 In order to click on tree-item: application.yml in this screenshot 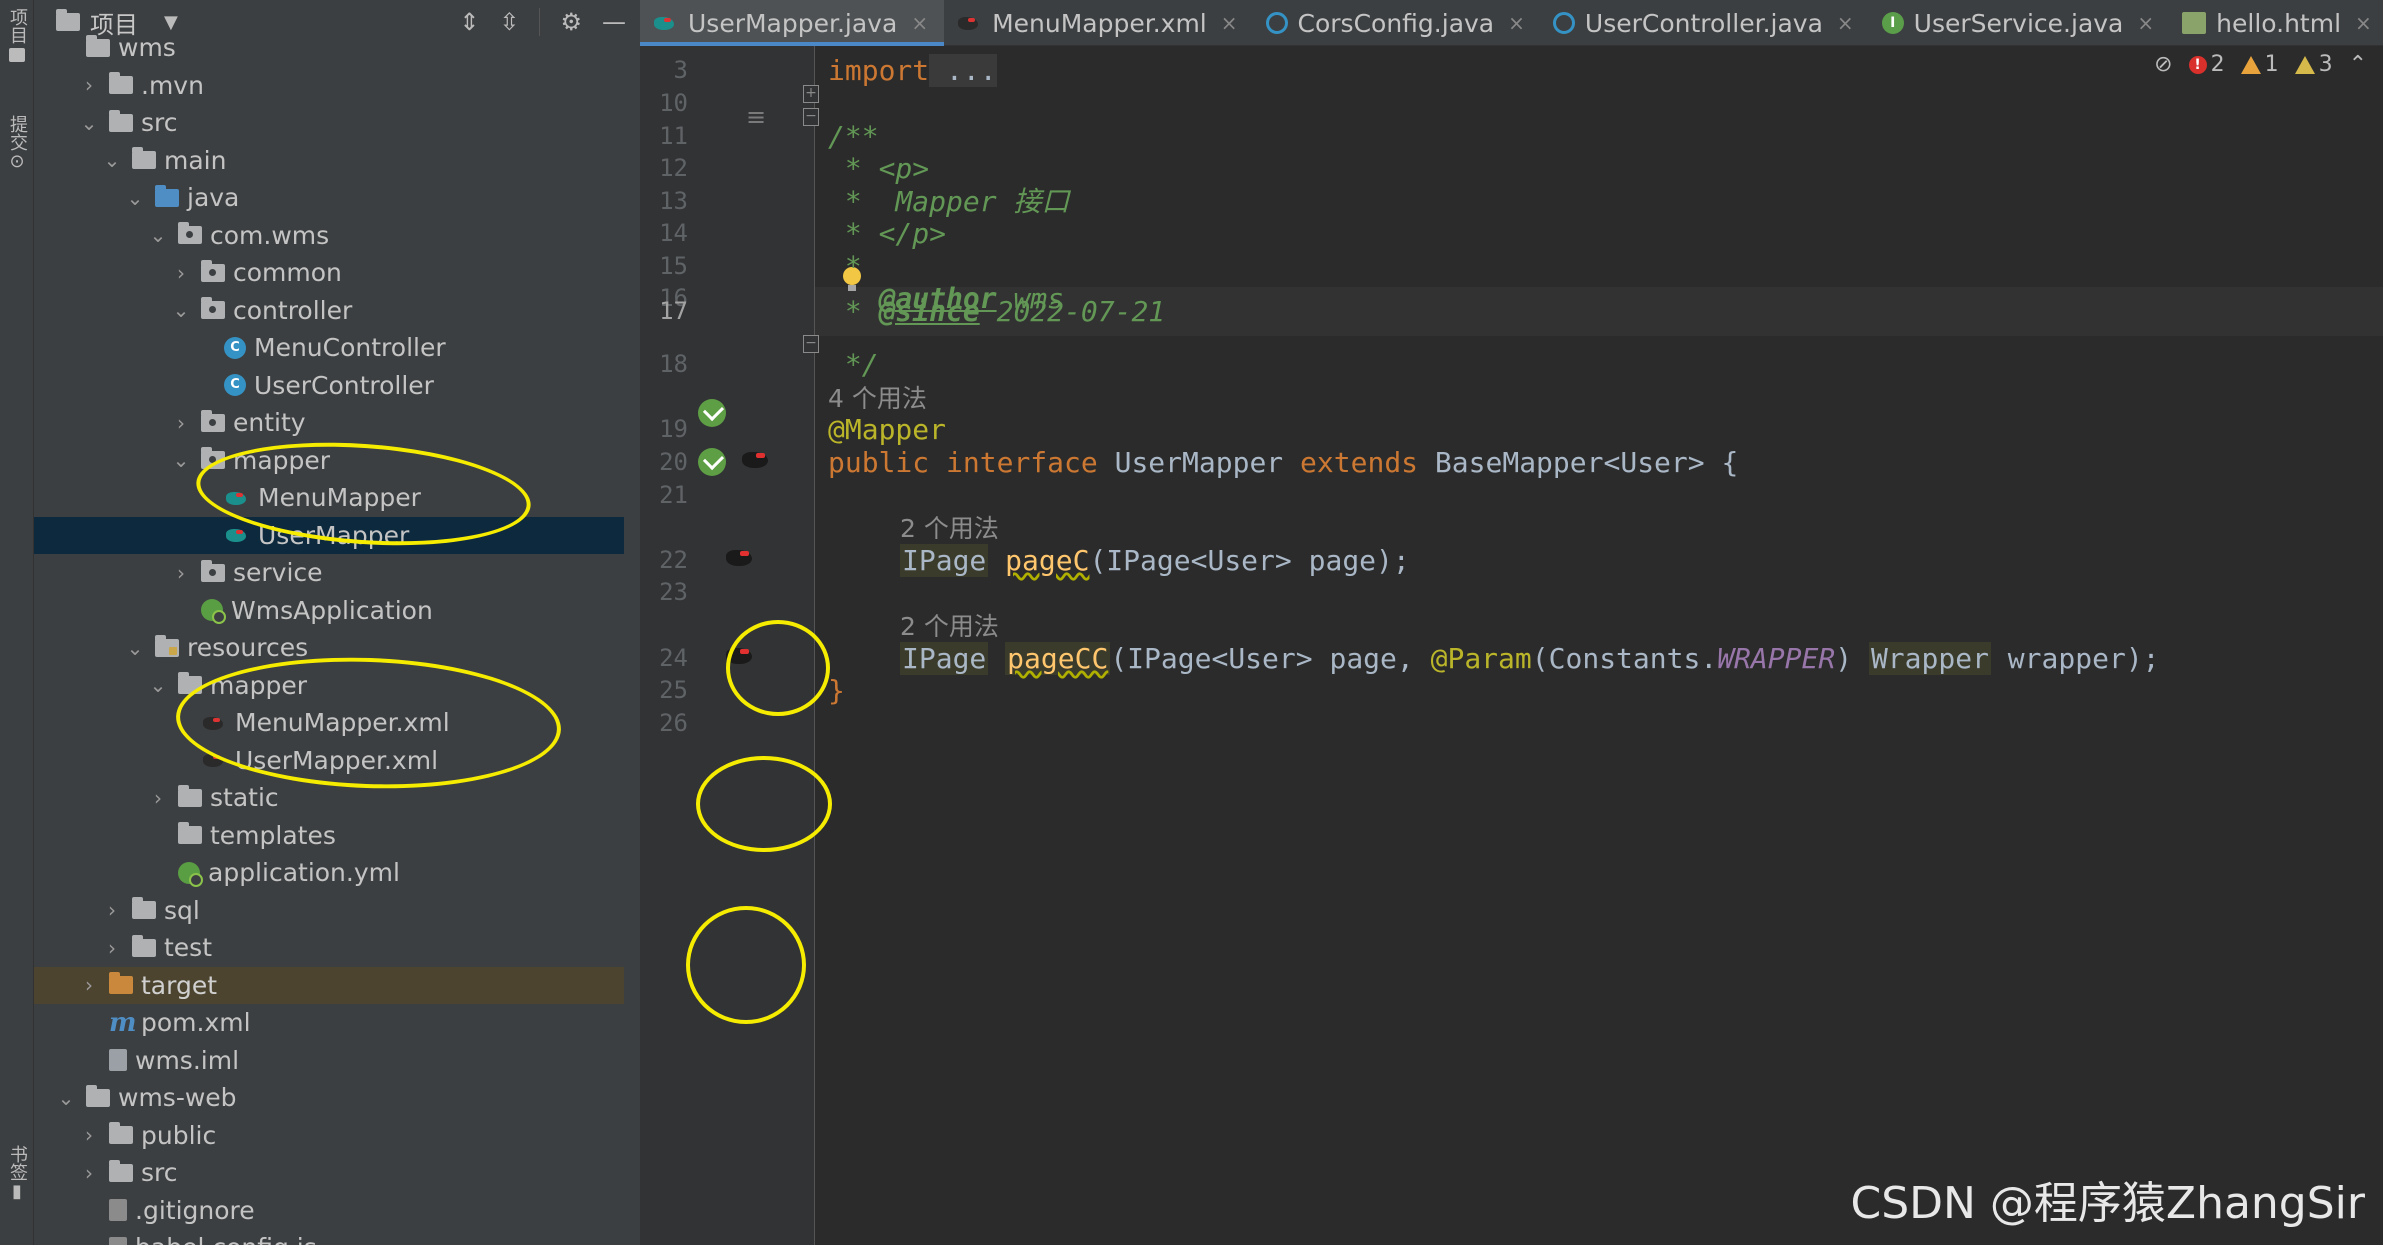, I will do `click(329, 872)`.